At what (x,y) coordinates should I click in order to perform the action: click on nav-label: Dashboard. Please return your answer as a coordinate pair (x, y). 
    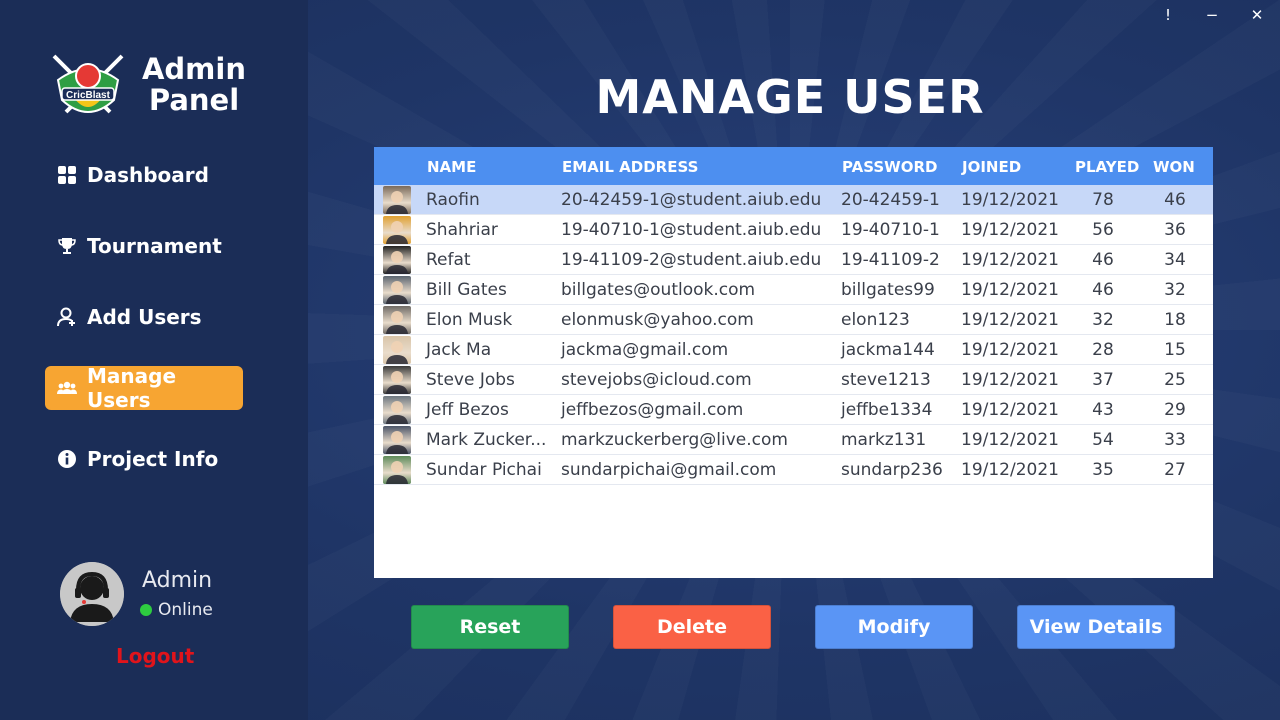
    Looking at the image, I should click on (148, 175).